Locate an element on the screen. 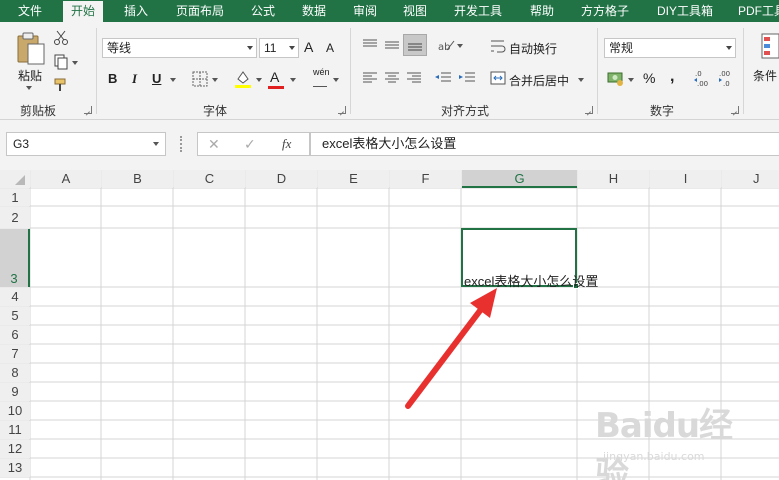 Image resolution: width=779 pixels, height=480 pixels. formula-input: excel表格大小怎么设置 is located at coordinates (544, 144).